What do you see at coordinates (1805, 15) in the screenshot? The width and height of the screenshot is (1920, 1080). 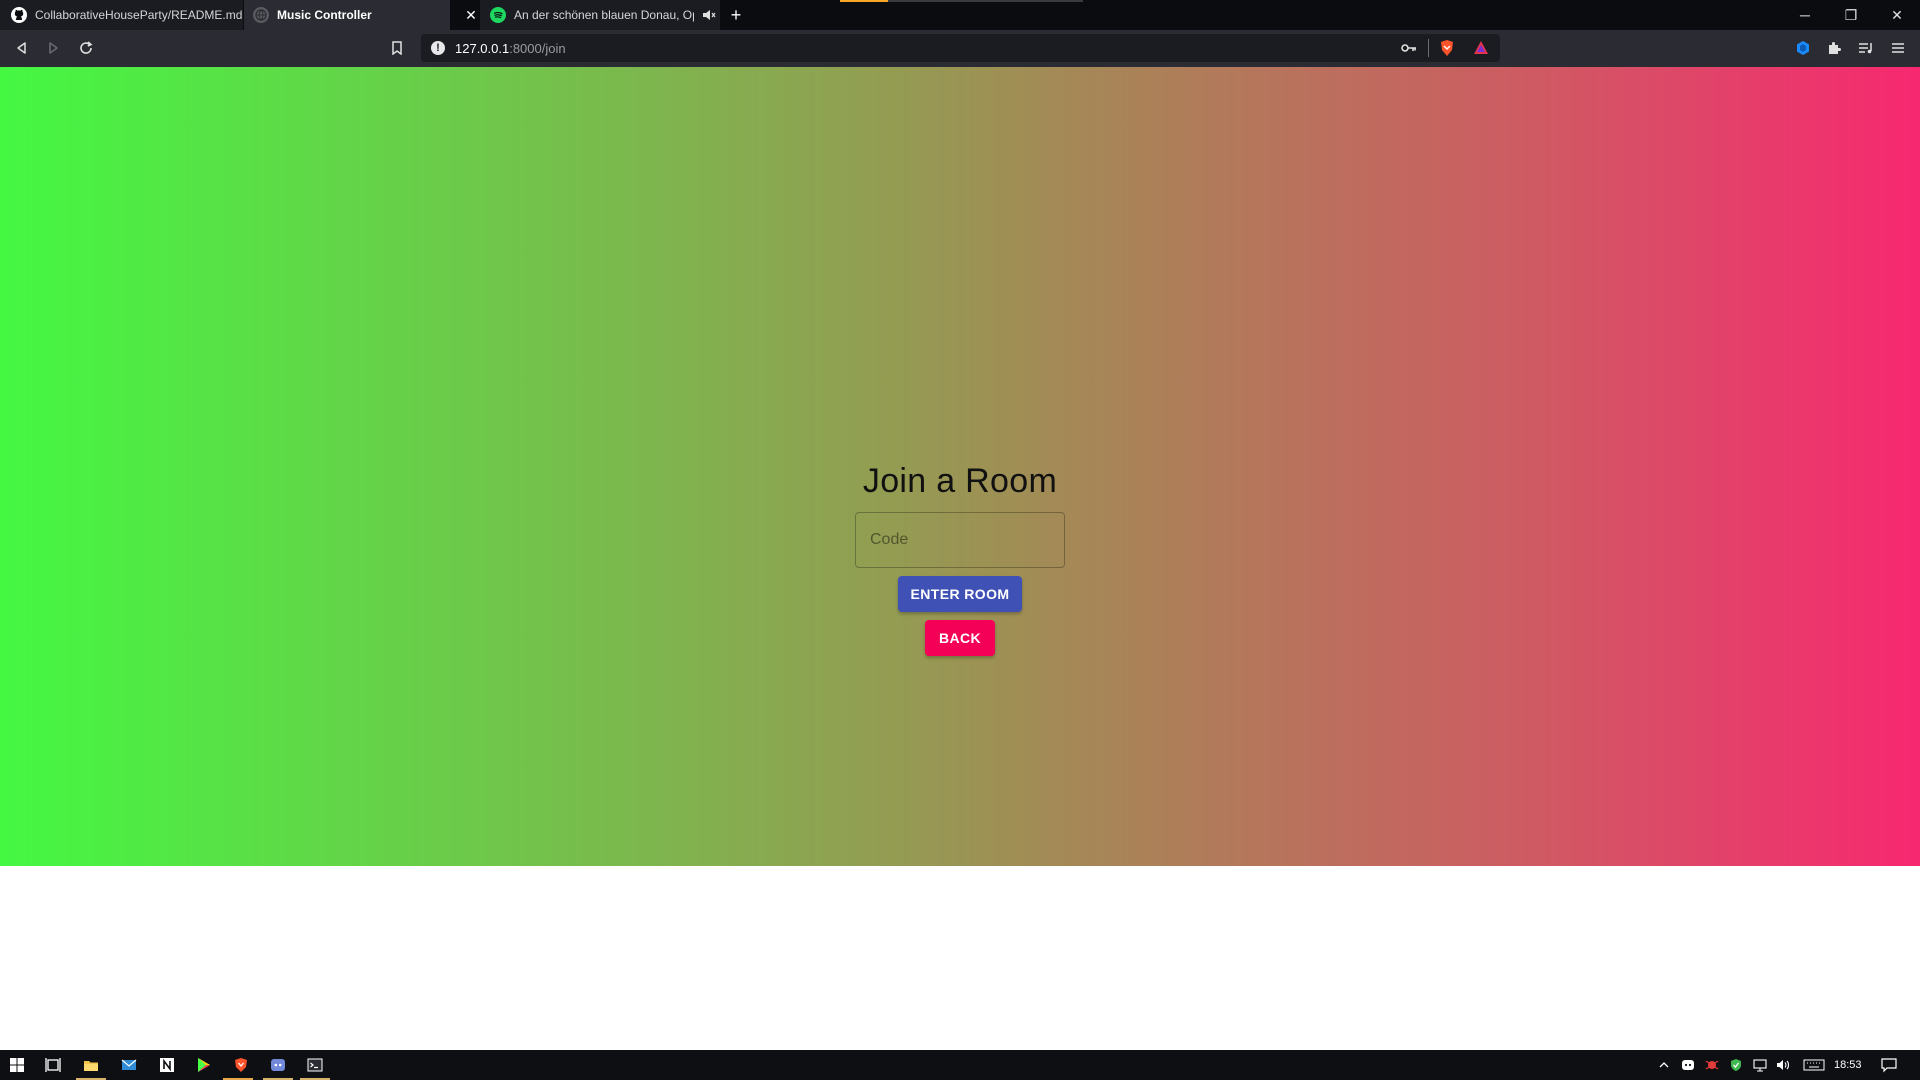 I see `minimize-button: ─` at bounding box center [1805, 15].